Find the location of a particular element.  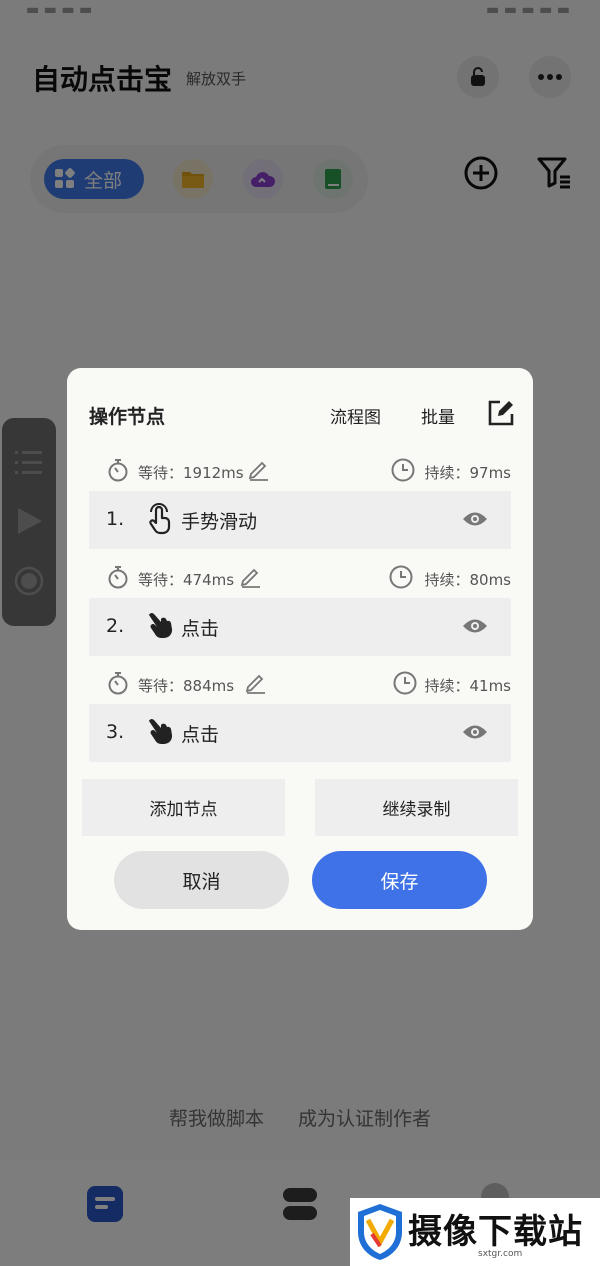

node-index: 1. is located at coordinates (115, 519).